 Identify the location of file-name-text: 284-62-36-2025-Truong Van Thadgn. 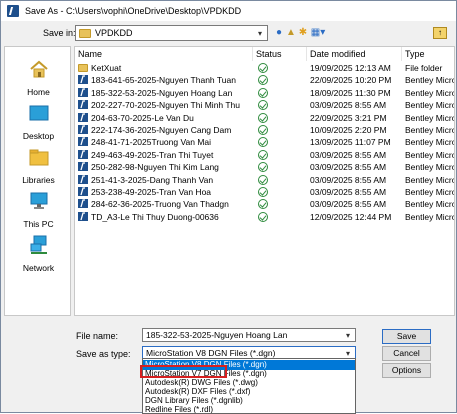
(160, 204).